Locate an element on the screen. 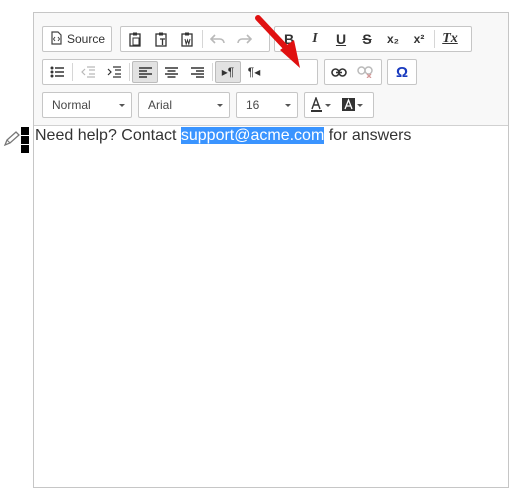 The height and width of the screenshot is (496, 522). paste-word-button is located at coordinates (187, 39).